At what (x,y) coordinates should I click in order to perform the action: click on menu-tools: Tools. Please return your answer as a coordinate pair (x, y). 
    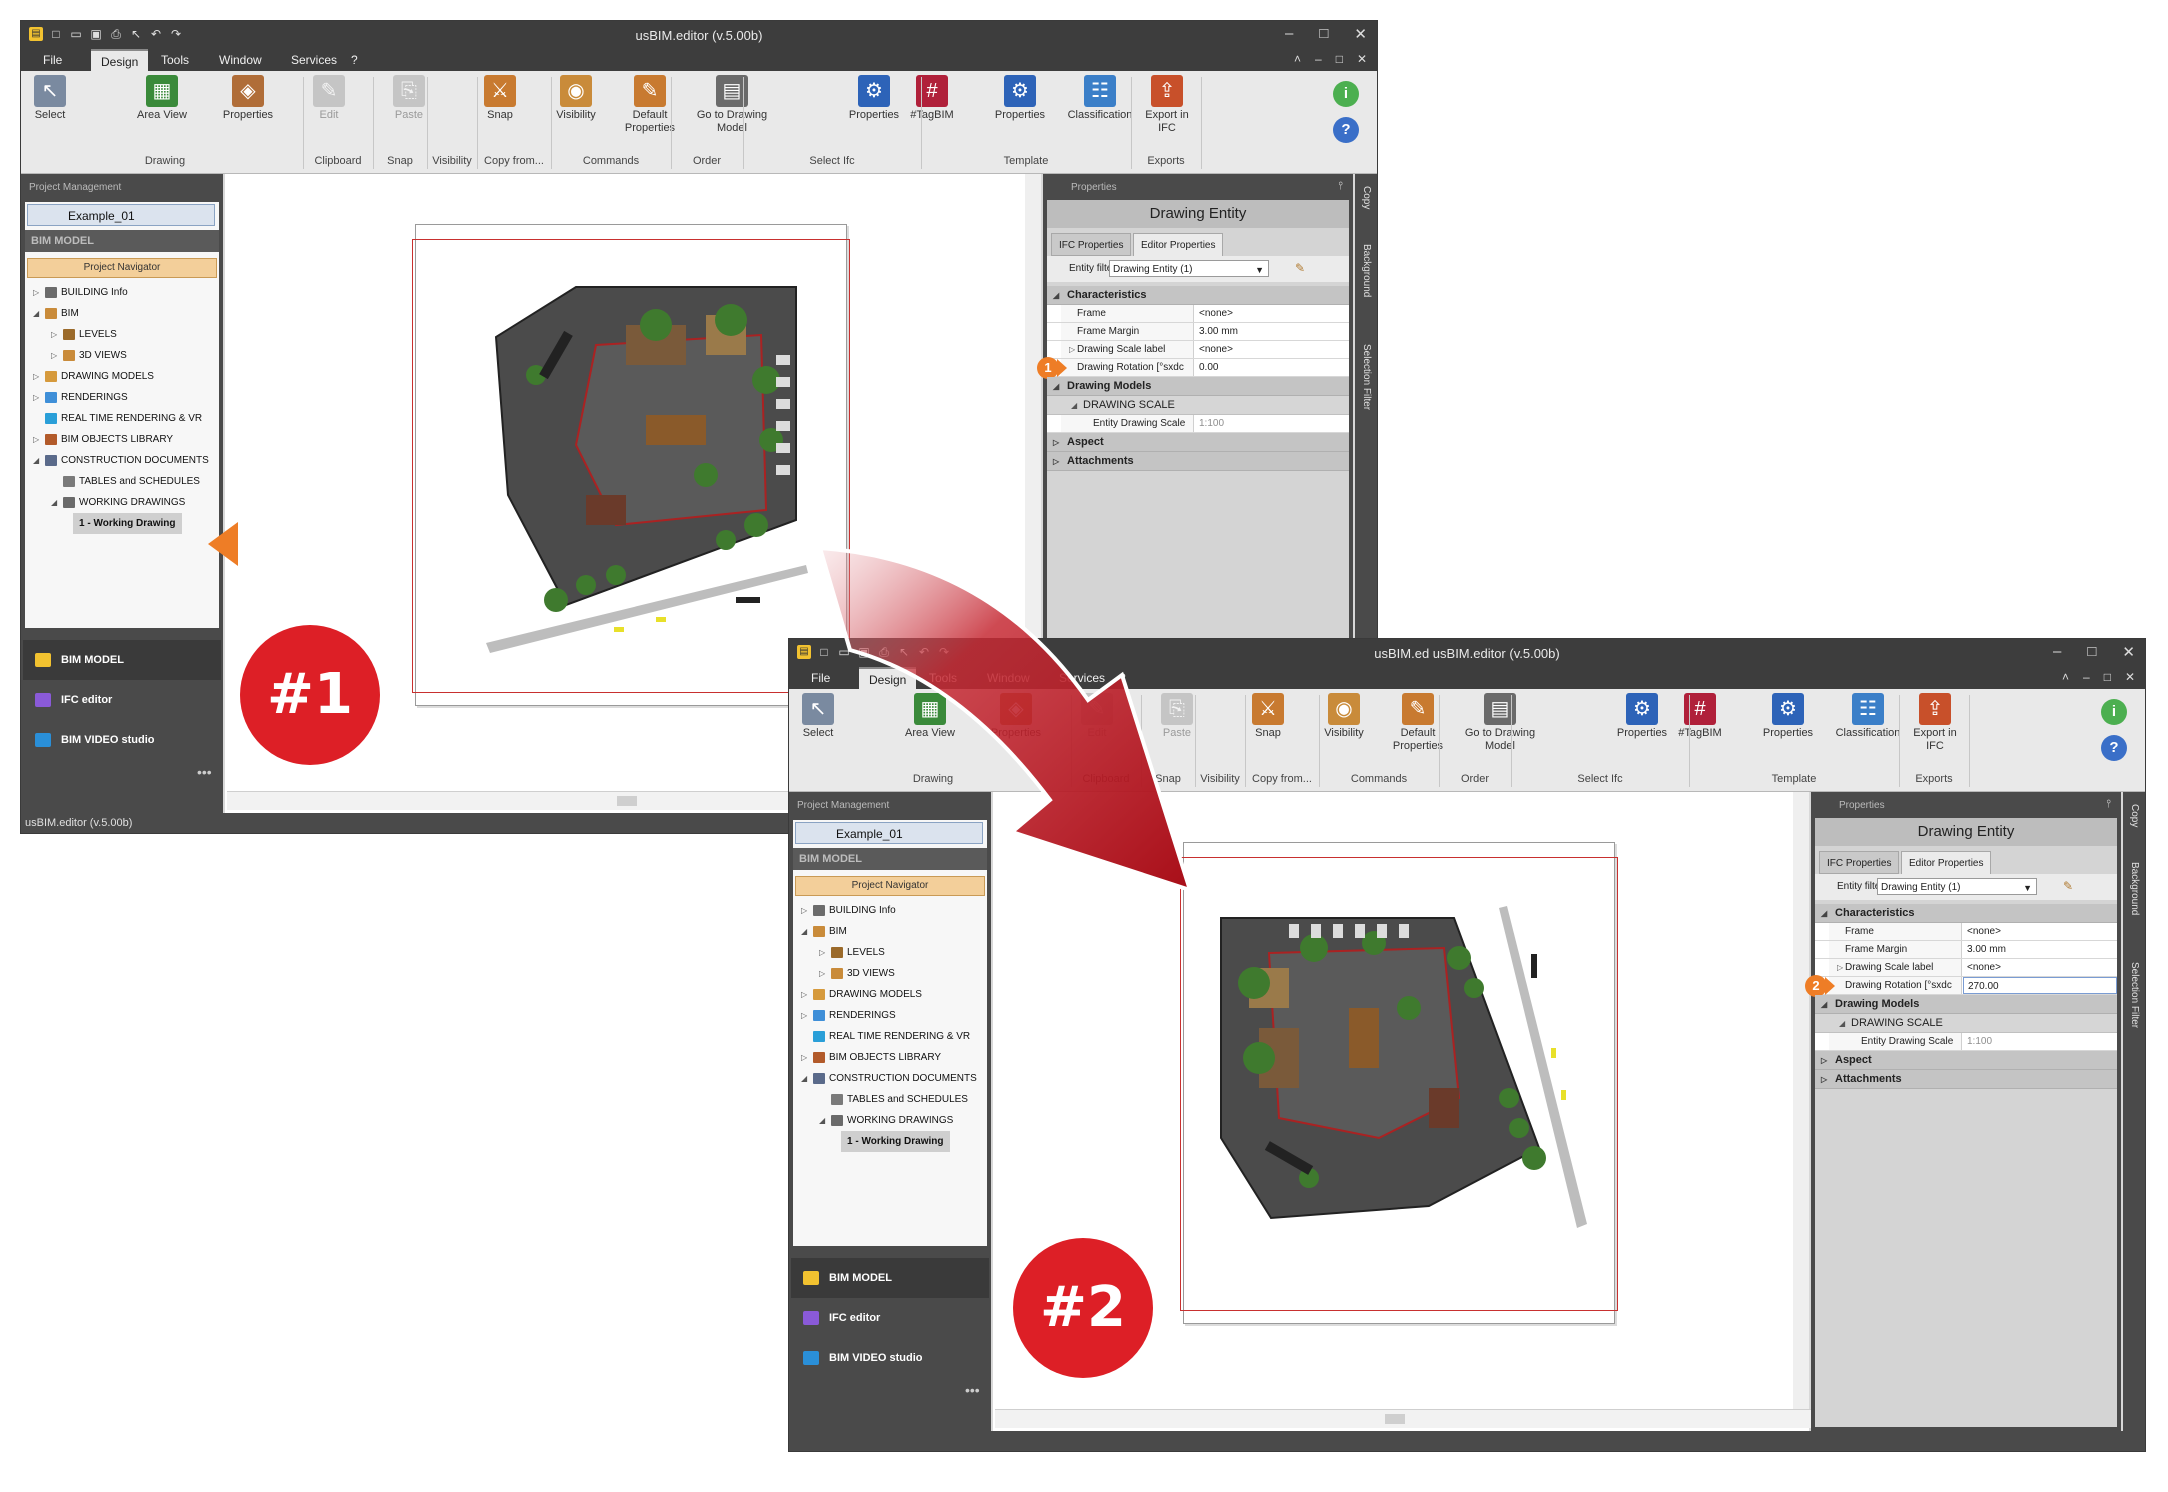
    Looking at the image, I should click on (175, 60).